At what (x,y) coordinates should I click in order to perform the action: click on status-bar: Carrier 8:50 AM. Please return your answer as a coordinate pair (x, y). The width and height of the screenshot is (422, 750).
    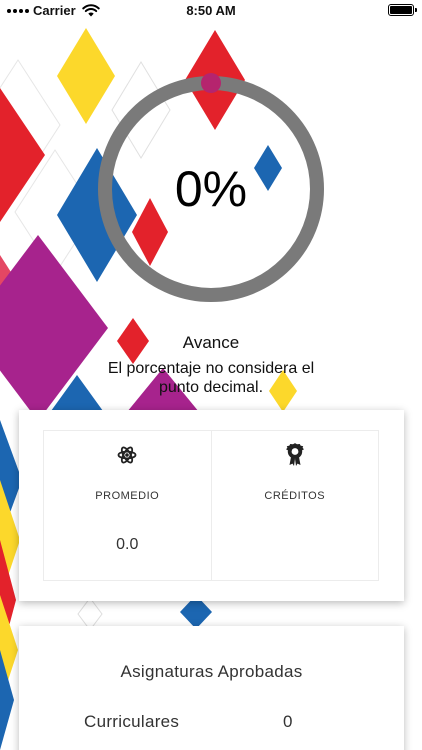
    Looking at the image, I should click on (211, 11).